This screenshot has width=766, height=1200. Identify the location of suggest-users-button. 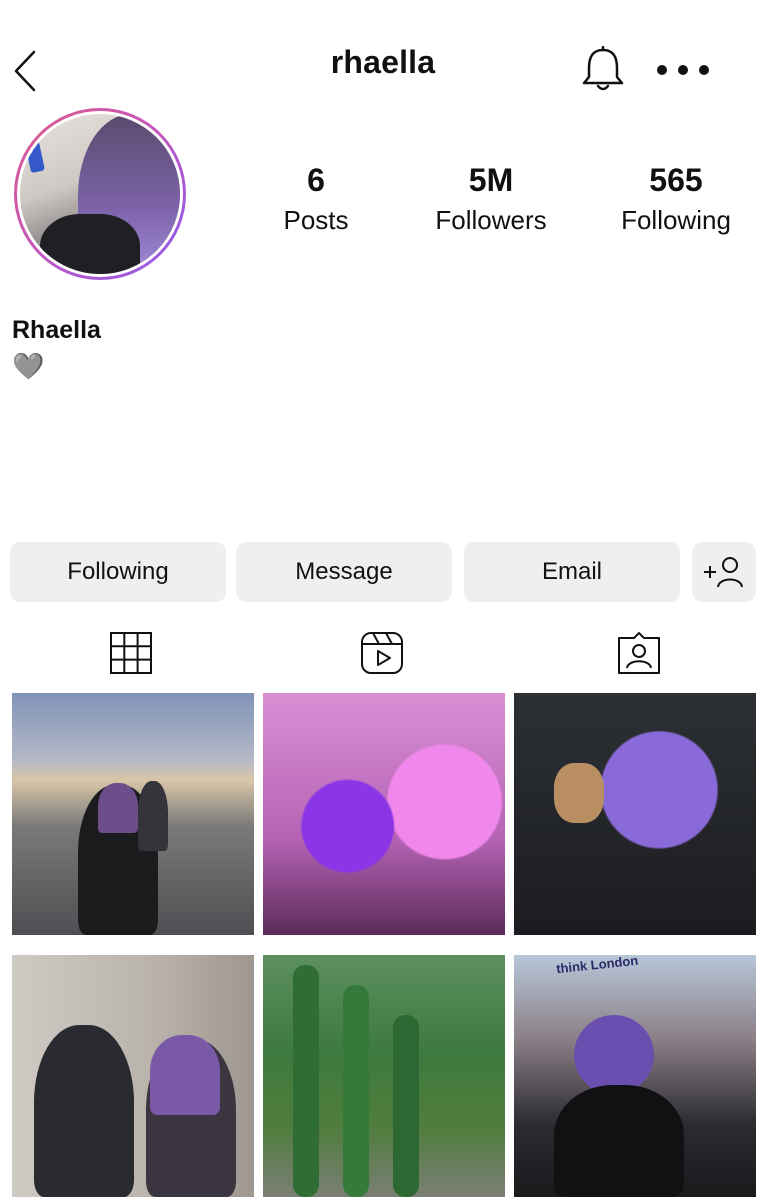
(724, 572).